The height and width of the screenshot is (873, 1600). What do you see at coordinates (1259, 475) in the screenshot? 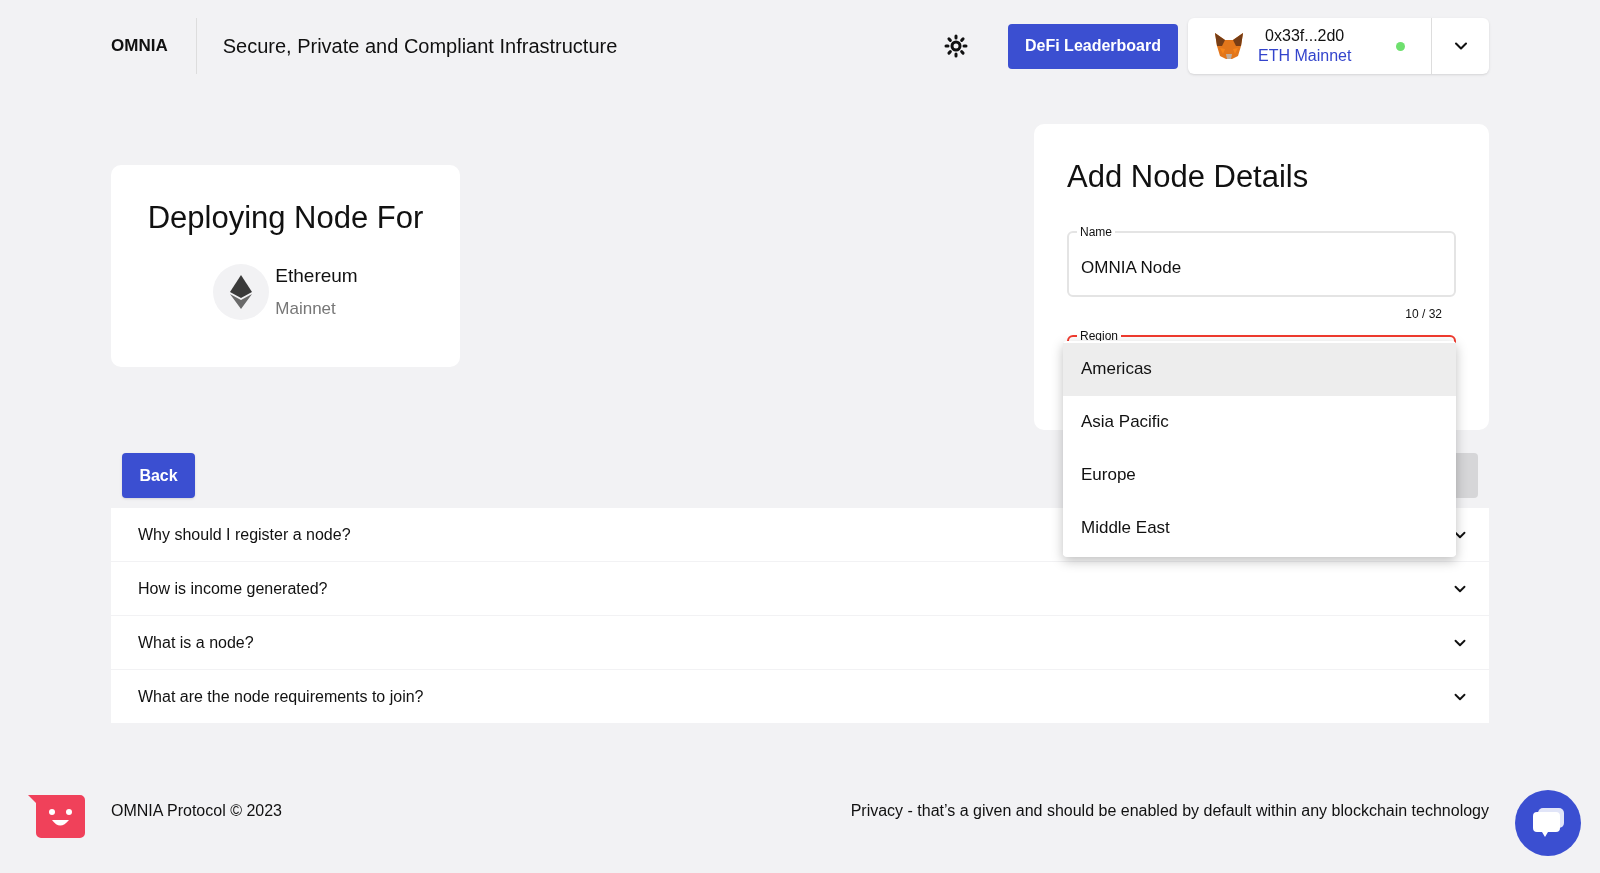
I see `region-option: Europe` at bounding box center [1259, 475].